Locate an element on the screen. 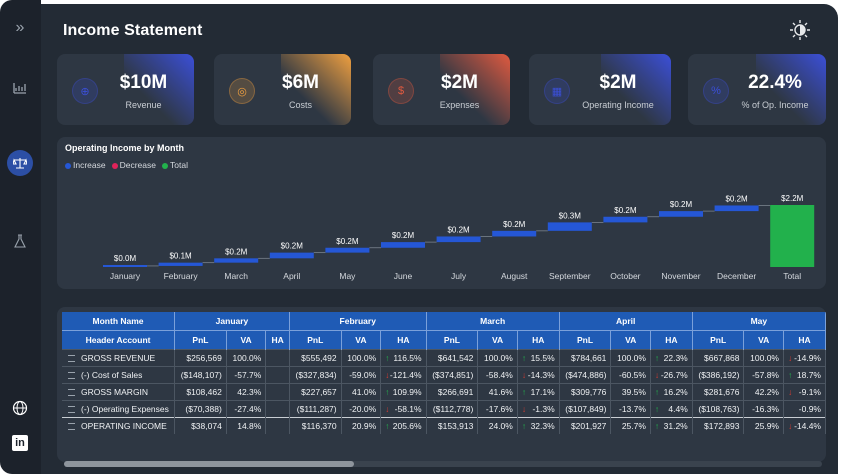  pnl-cell: $201,927 is located at coordinates (585, 425).